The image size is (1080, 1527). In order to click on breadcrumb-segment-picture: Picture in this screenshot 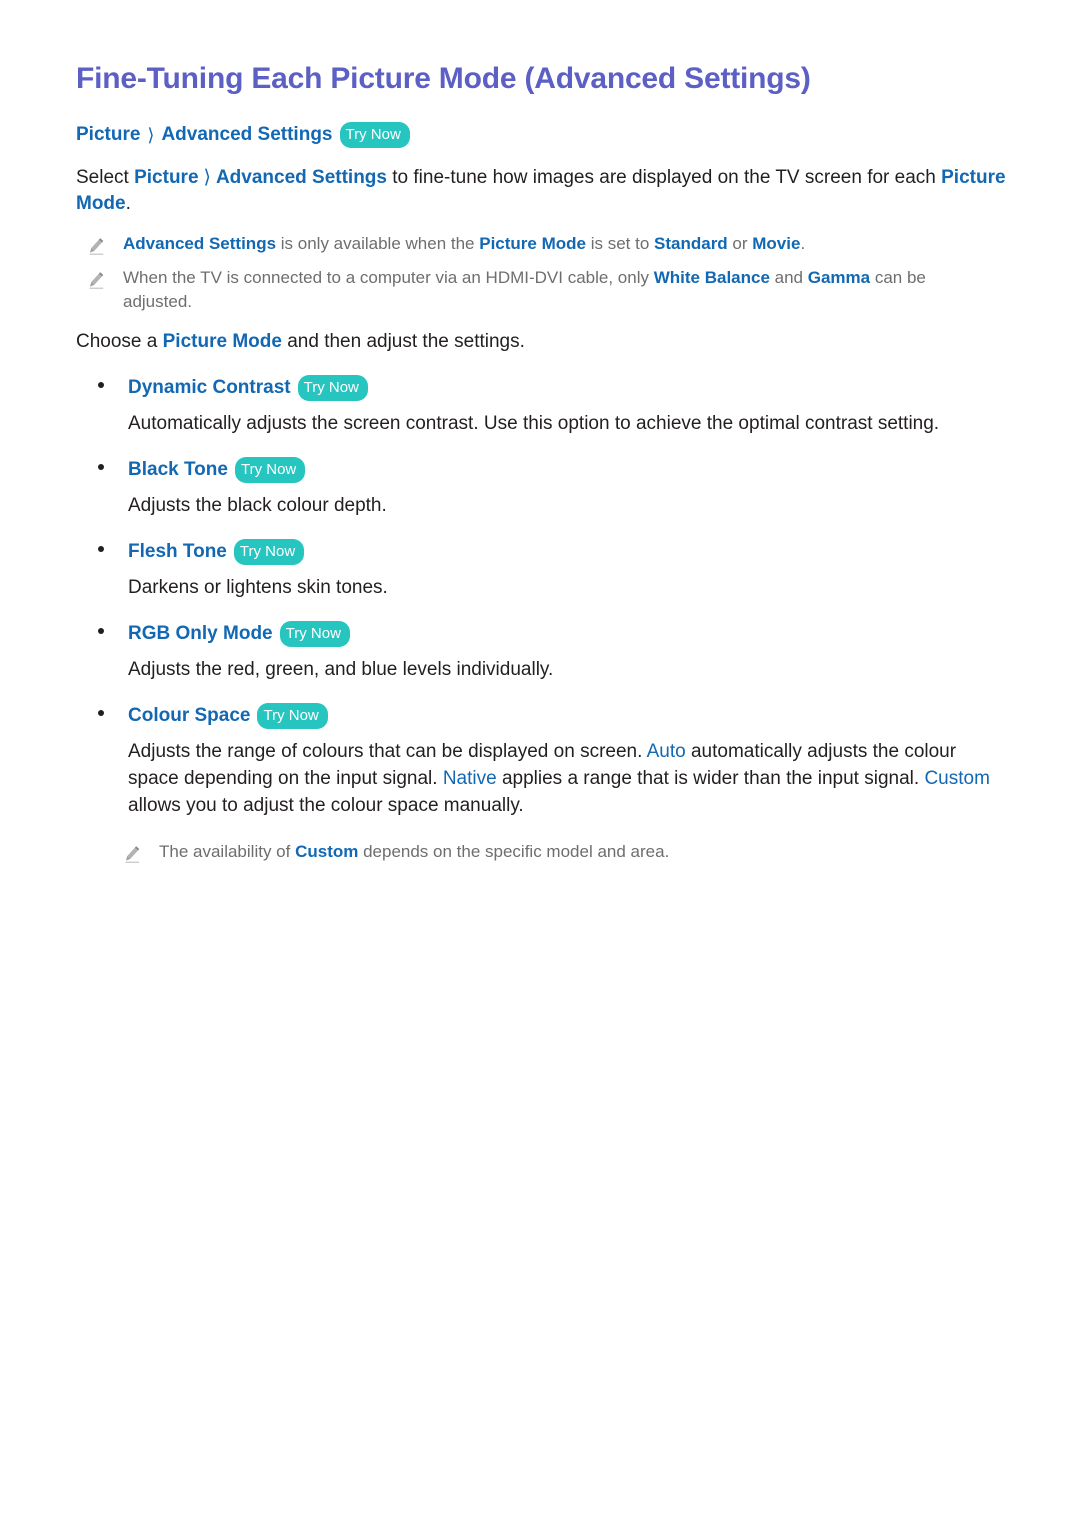, I will do `click(108, 135)`.